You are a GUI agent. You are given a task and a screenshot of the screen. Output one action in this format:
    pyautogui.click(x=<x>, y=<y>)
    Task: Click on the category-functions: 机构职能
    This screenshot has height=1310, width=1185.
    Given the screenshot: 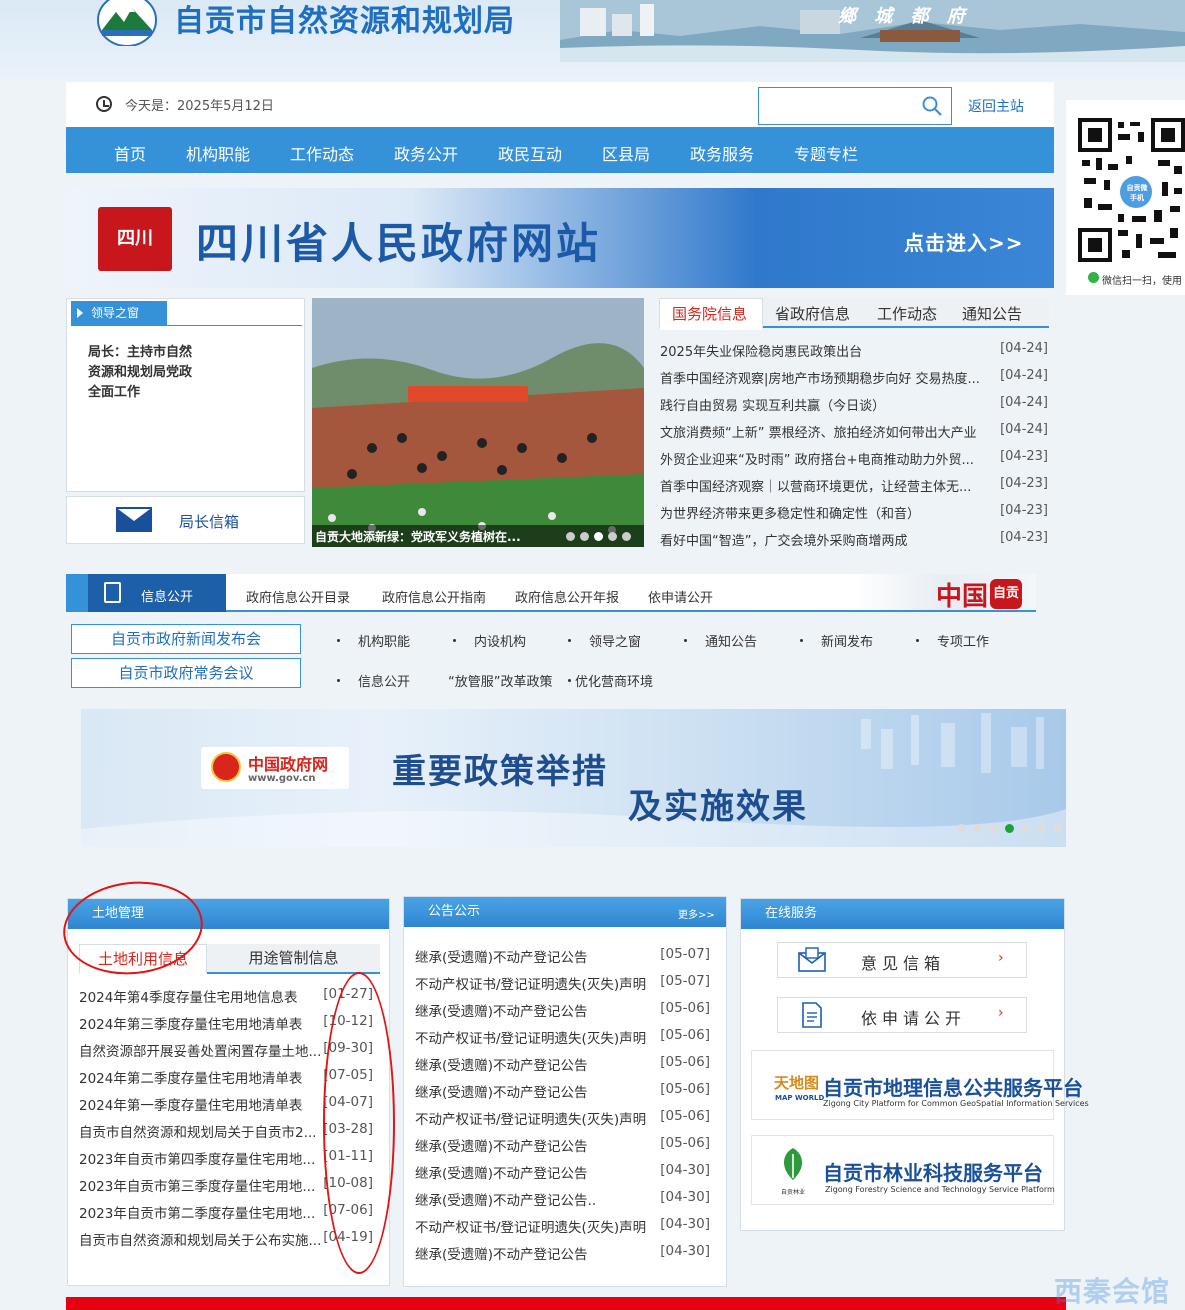 What is the action you would take?
    pyautogui.click(x=384, y=640)
    